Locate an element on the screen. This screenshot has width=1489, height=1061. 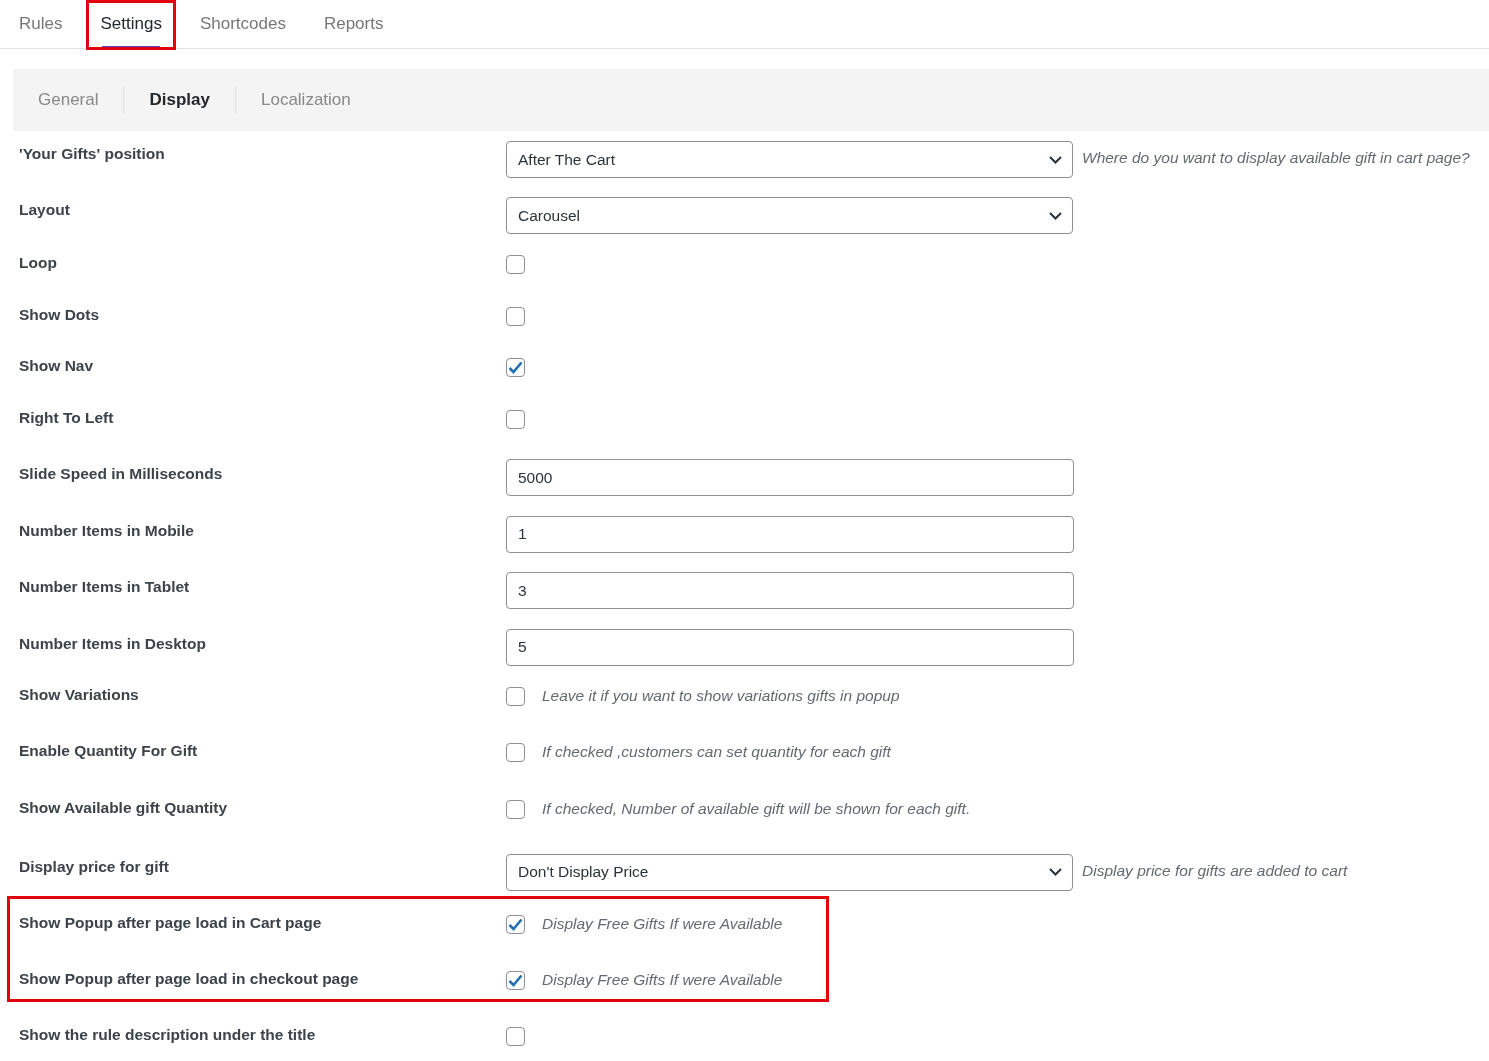
field-label: Number Items in Tablet is located at coordinates (105, 586).